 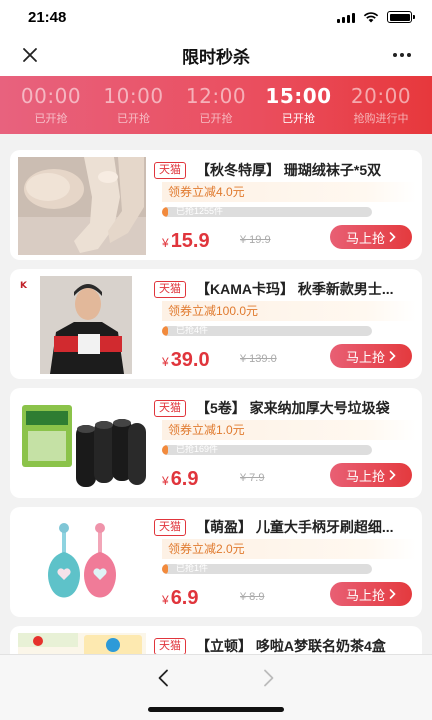 I want to click on back-button, so click(x=163, y=678).